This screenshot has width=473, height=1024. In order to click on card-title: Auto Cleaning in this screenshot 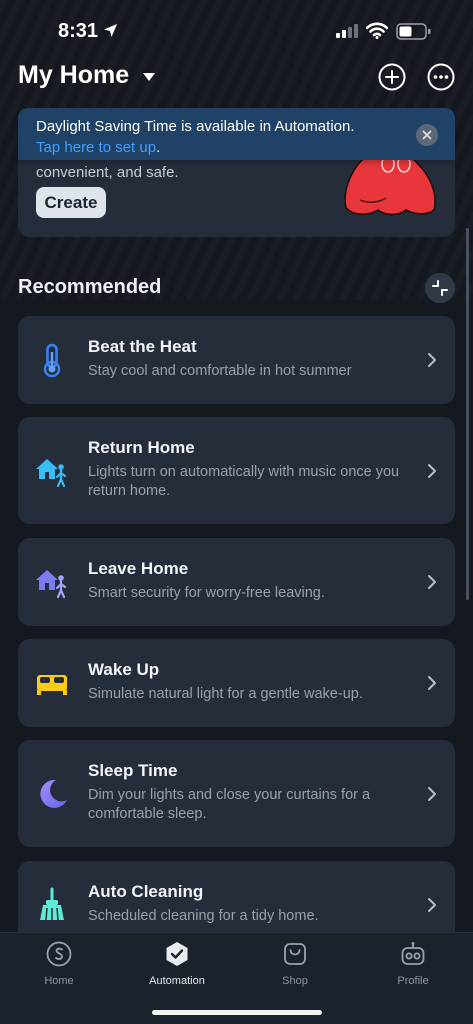, I will do `click(146, 891)`.